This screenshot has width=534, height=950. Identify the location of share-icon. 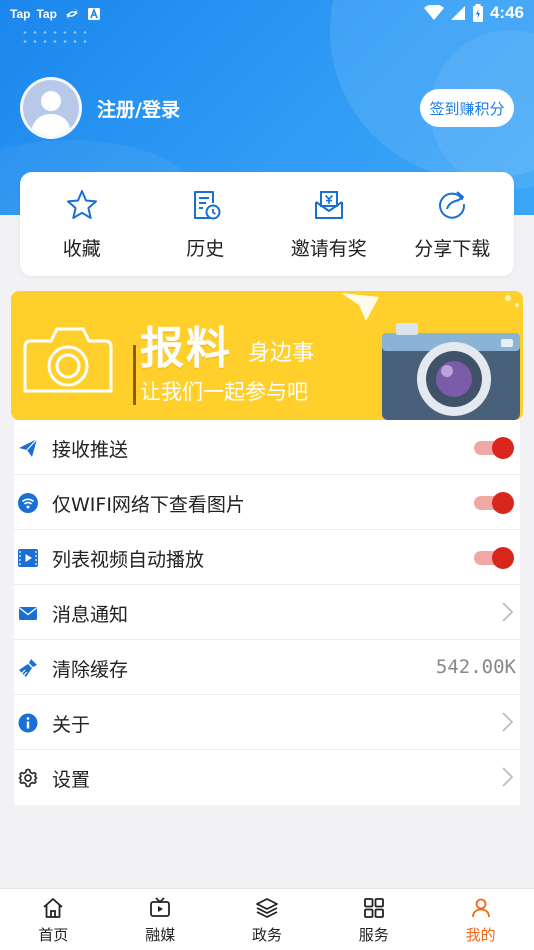
(452, 205).